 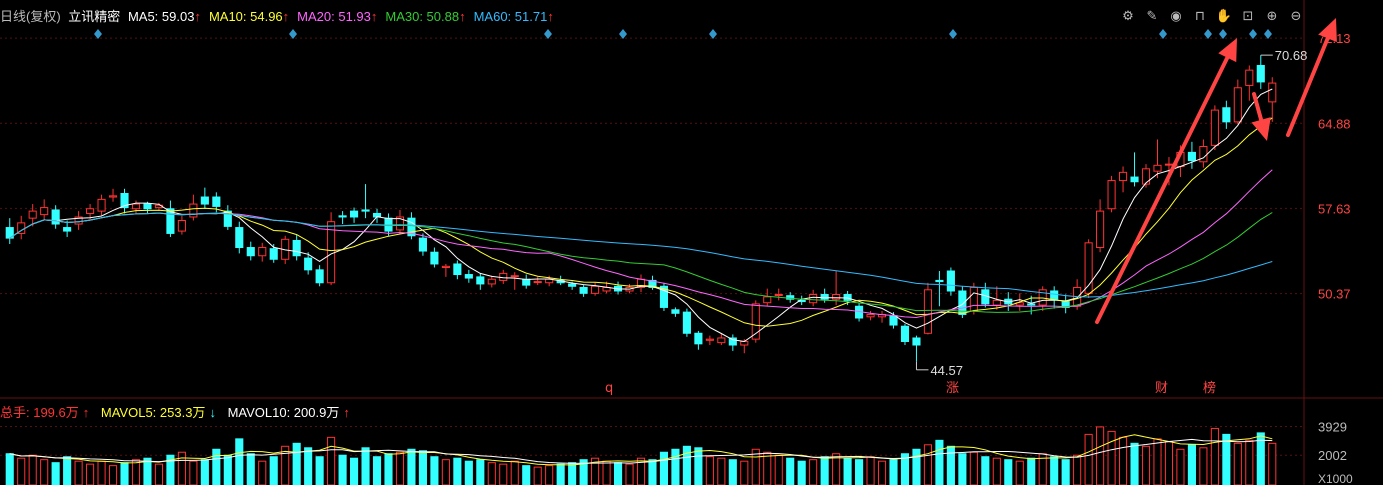 What do you see at coordinates (609, 388) in the screenshot?
I see `event-marker: q` at bounding box center [609, 388].